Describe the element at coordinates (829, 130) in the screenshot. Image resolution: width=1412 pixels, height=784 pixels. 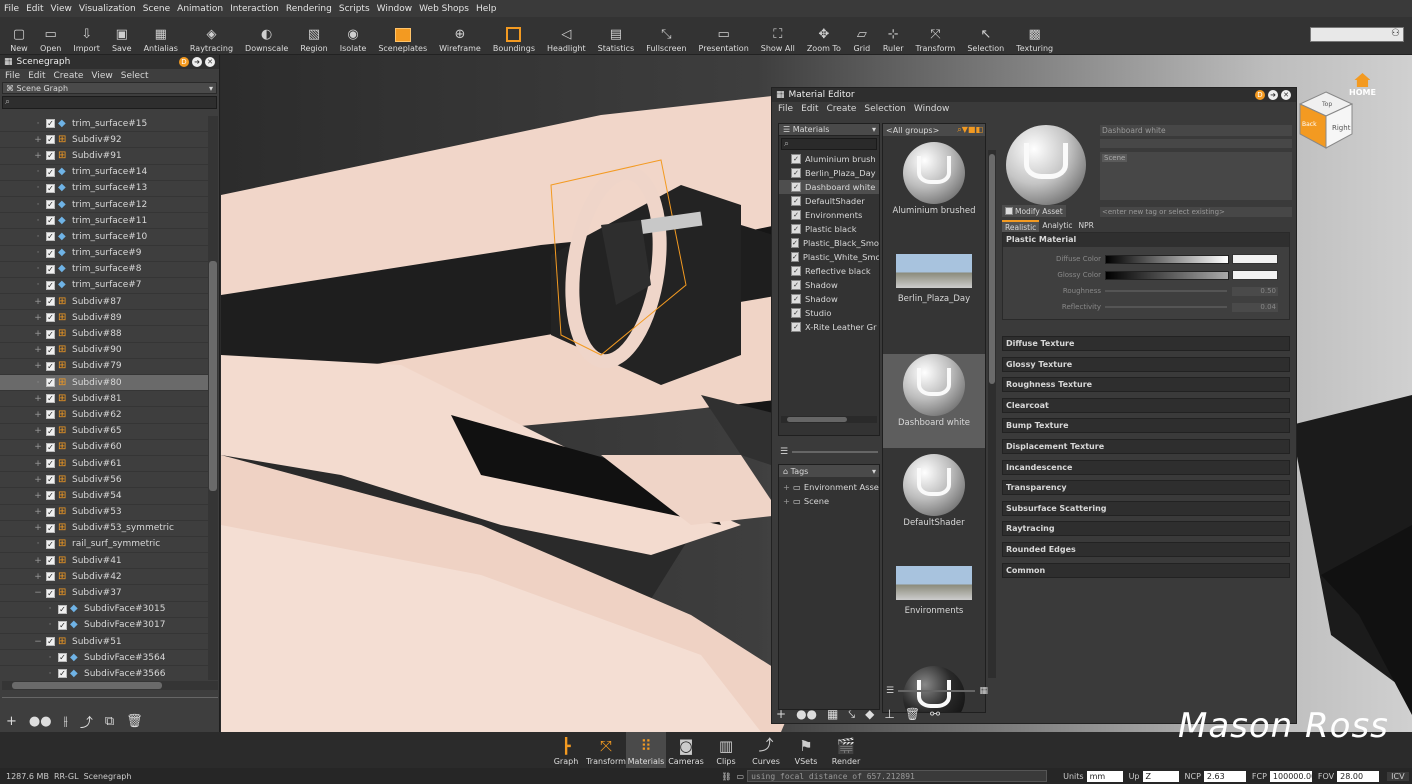
I see `material-list-header: ☰ Materials ▾` at that location.